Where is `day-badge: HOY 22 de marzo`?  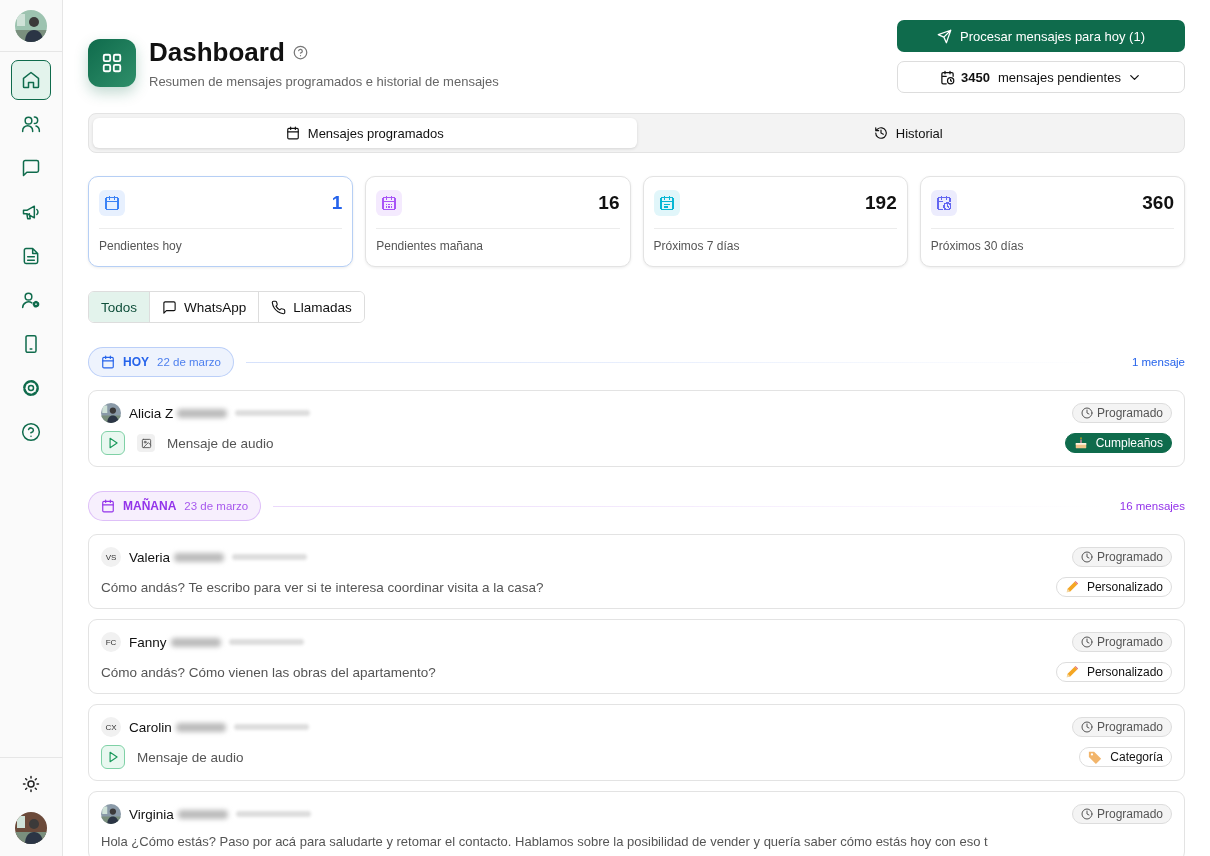
day-badge: HOY 22 de marzo is located at coordinates (161, 362).